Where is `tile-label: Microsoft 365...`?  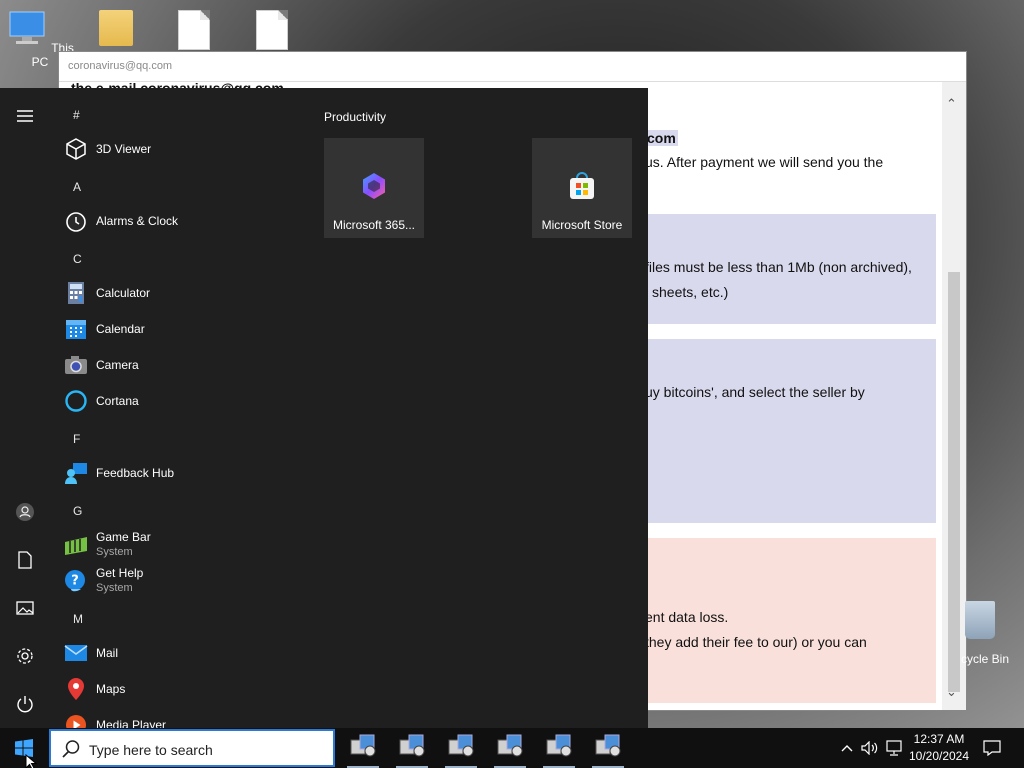
tile-label: Microsoft 365... is located at coordinates (374, 225).